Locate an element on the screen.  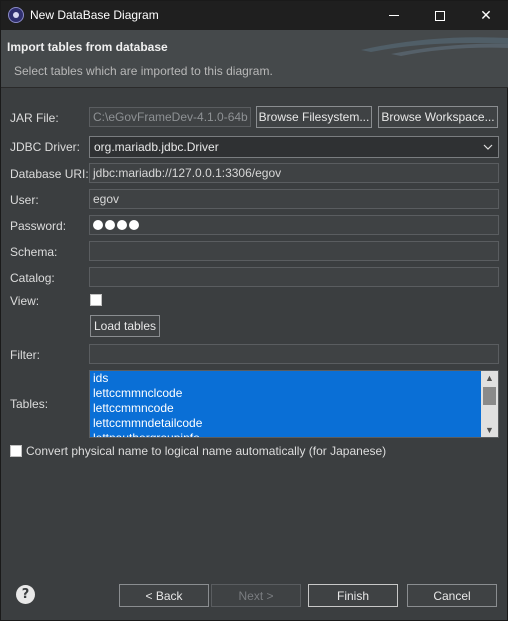
filter-label: Filter: is located at coordinates (25, 355).